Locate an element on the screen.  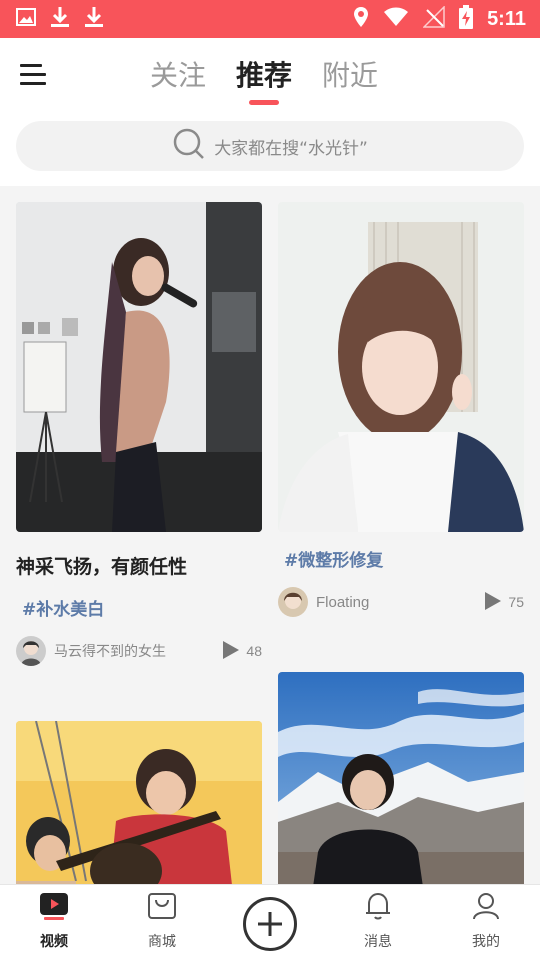
image-icon is located at coordinates (26, 19).